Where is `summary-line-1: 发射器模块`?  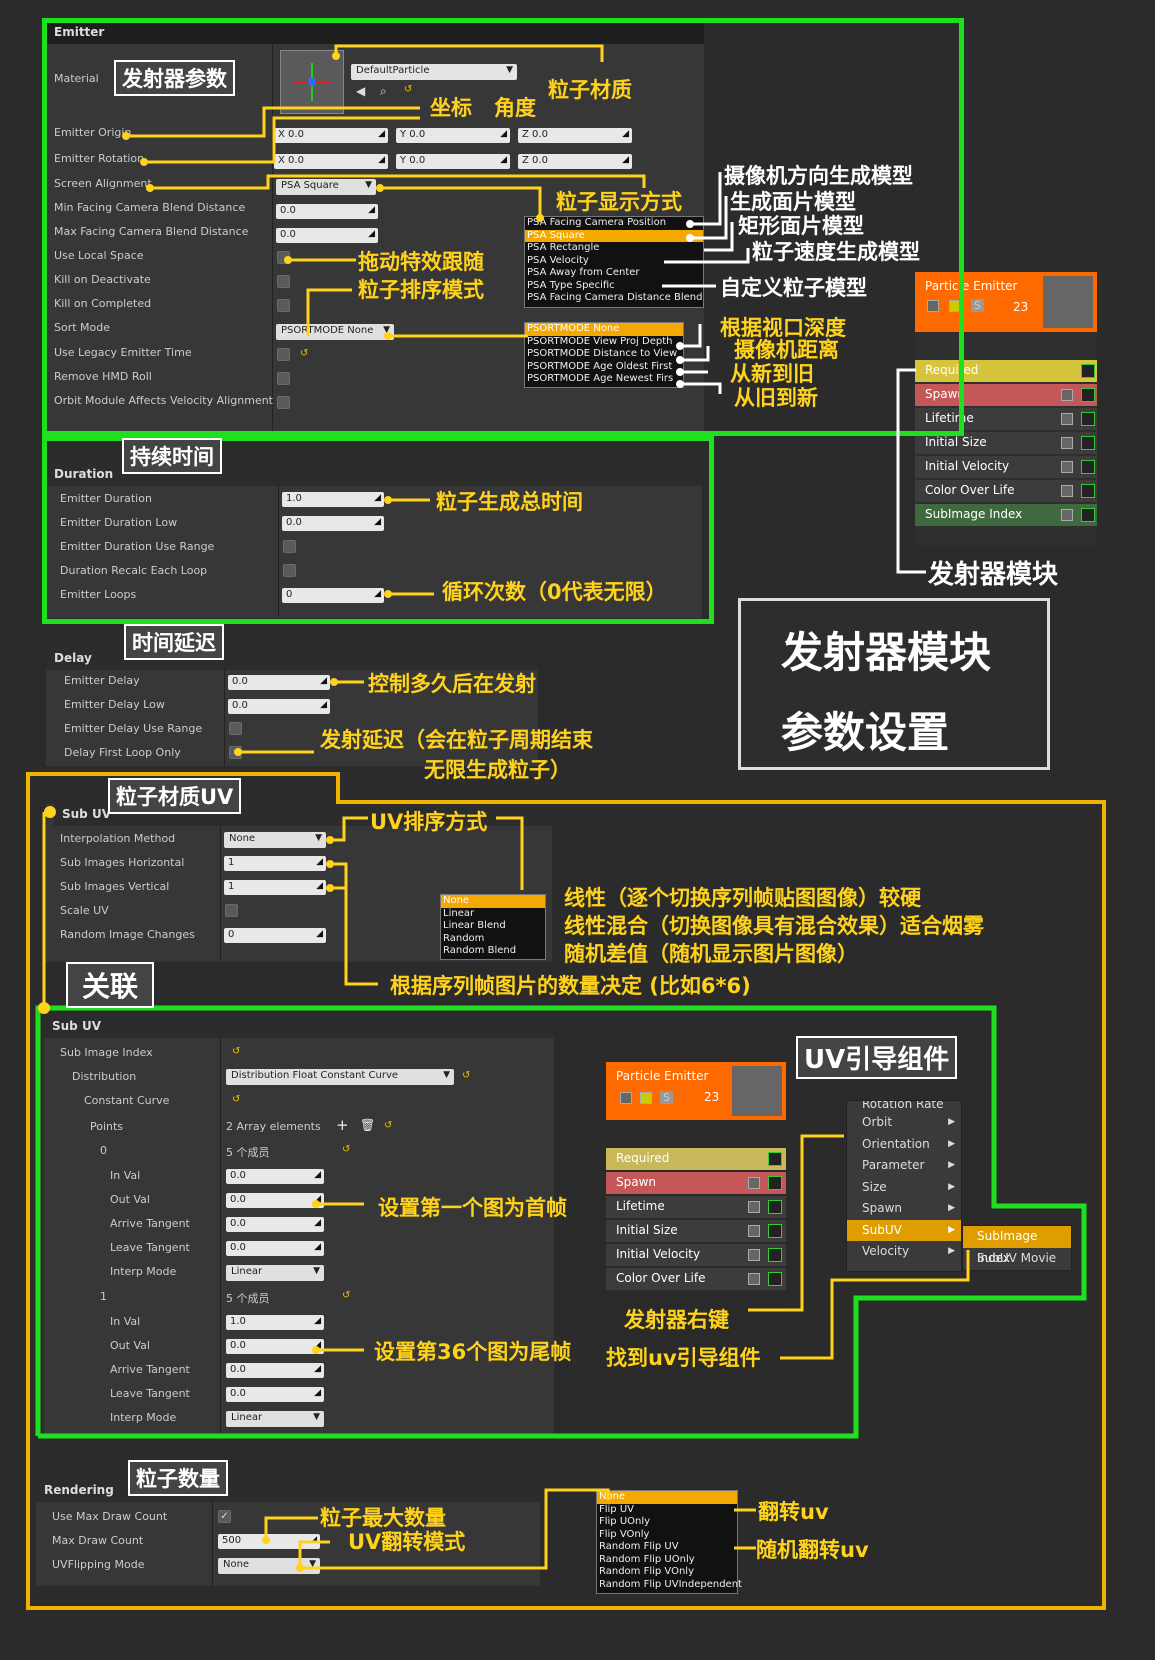
summary-line-1: 发射器模块 is located at coordinates (886, 652).